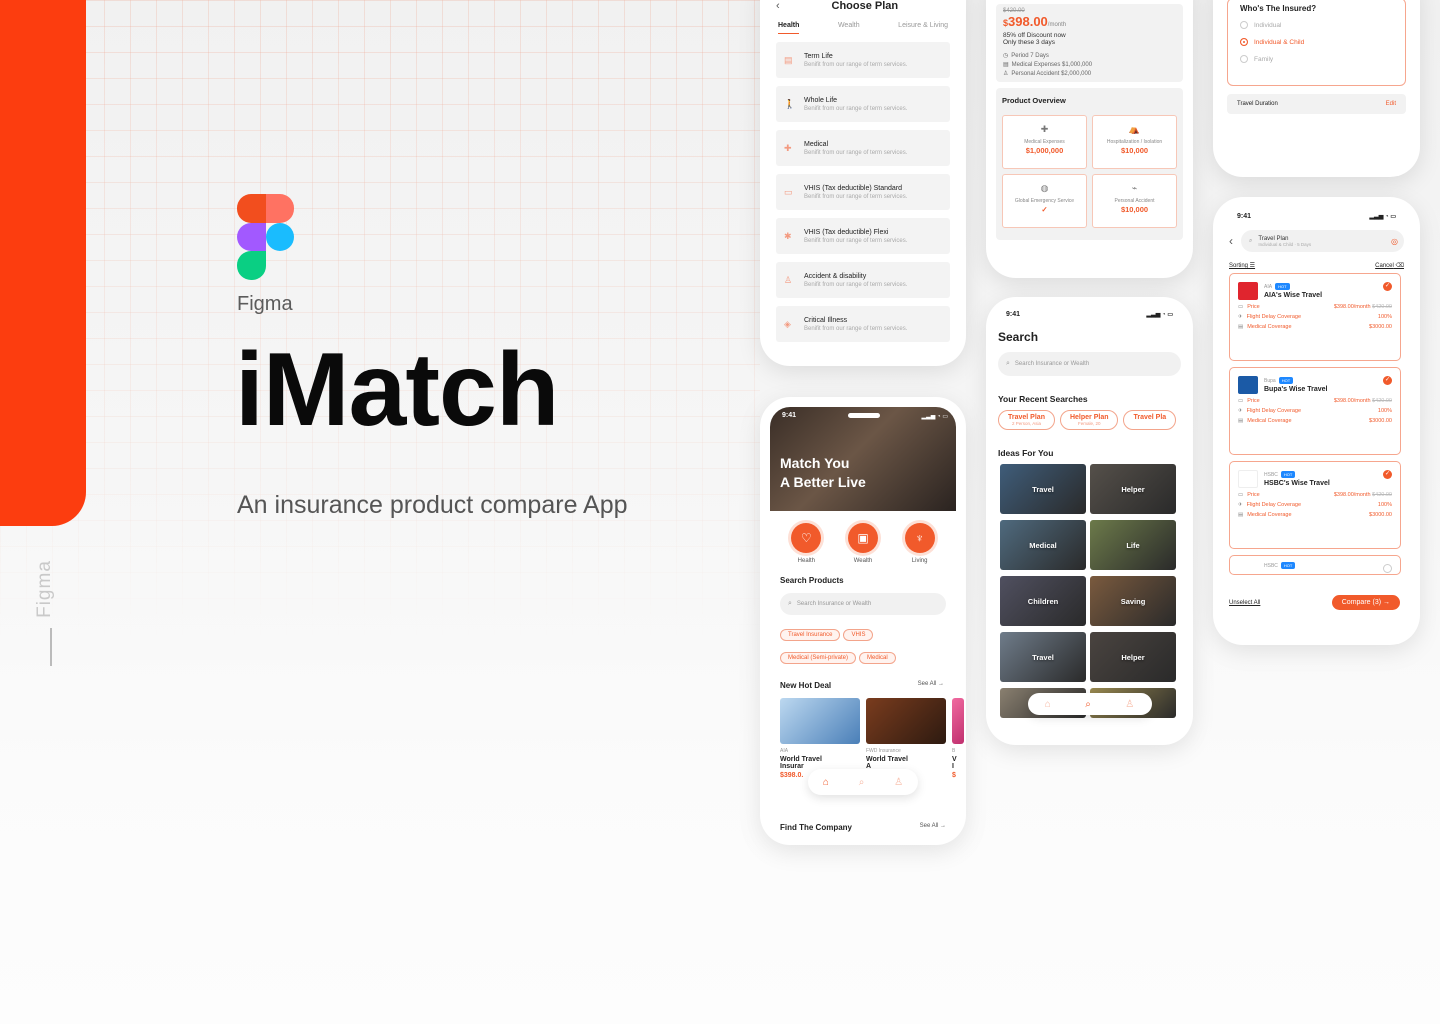 The width and height of the screenshot is (1440, 1024). Describe the element at coordinates (1089, 420) in the screenshot. I see `recent-search-chip: Helper Plan Female, 20` at that location.